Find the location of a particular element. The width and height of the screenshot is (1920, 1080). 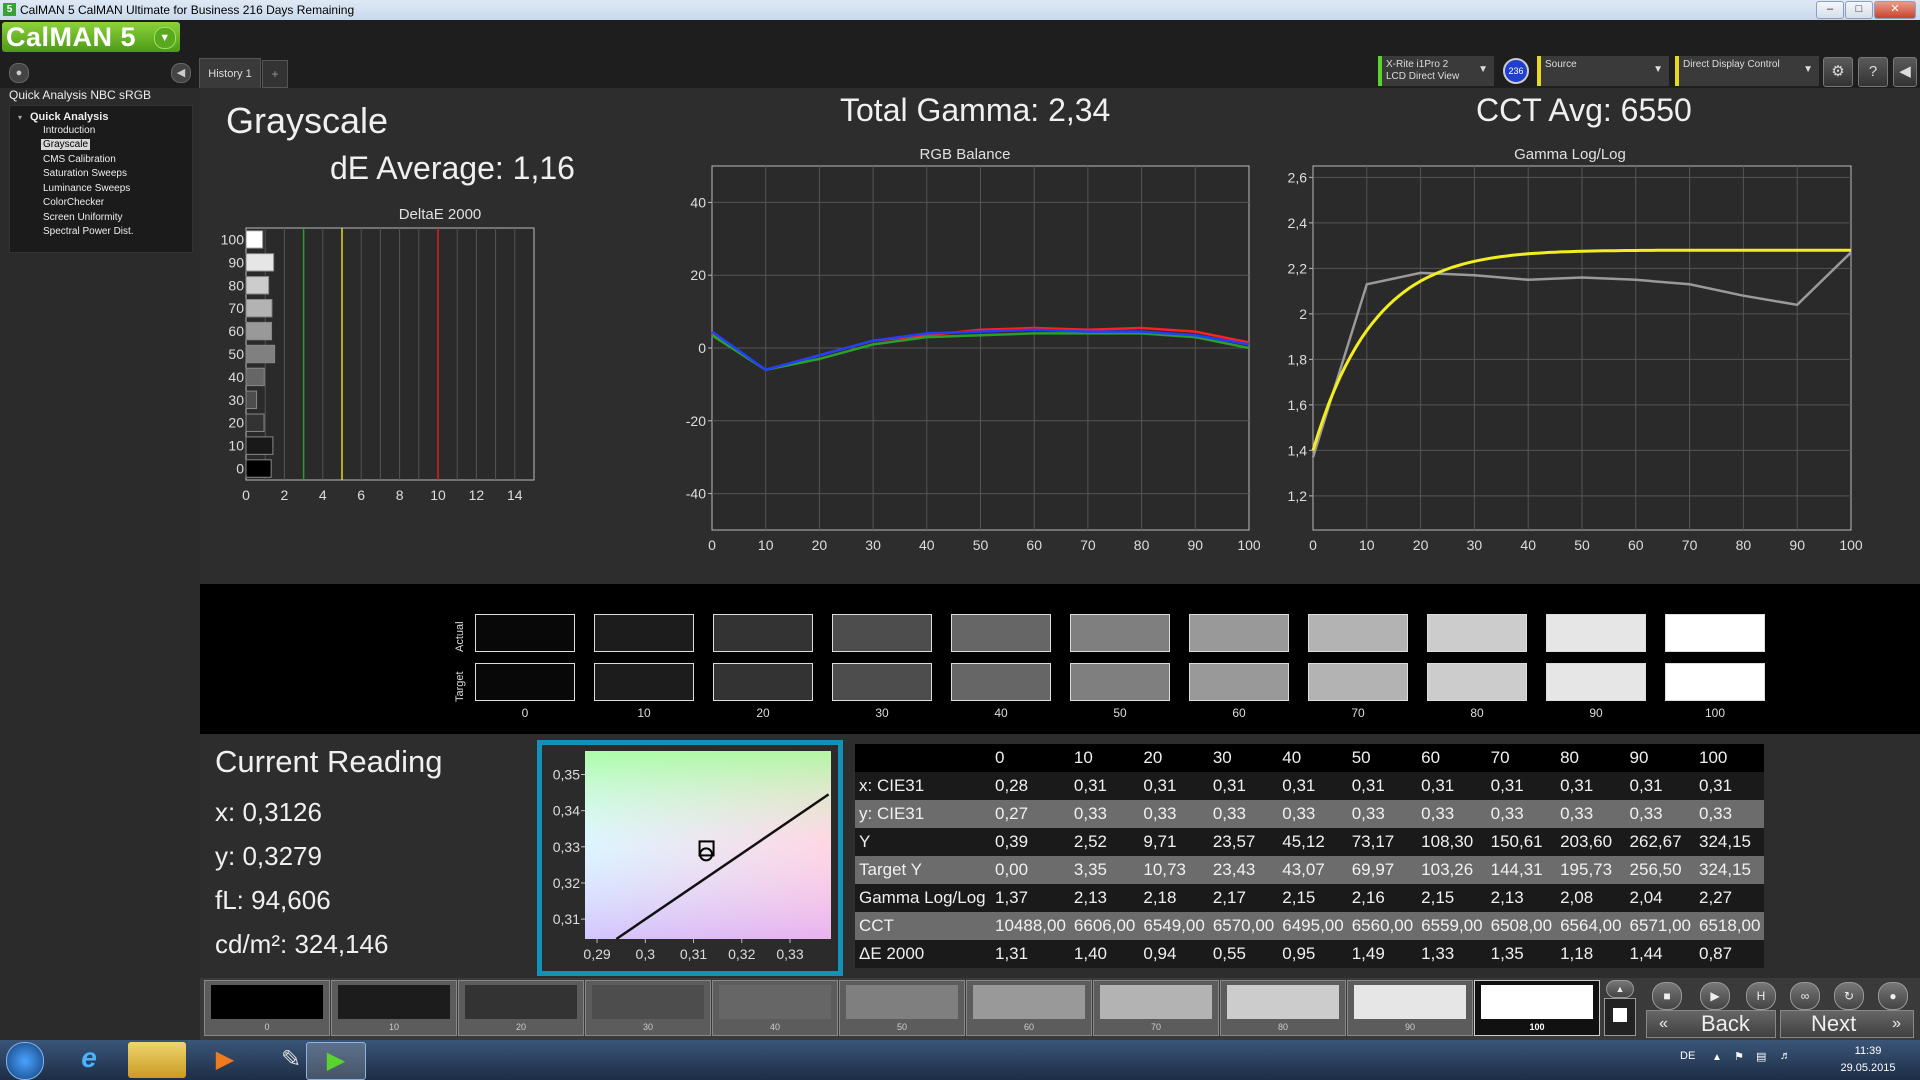

x-tick-label: 40 is located at coordinates (1528, 545).